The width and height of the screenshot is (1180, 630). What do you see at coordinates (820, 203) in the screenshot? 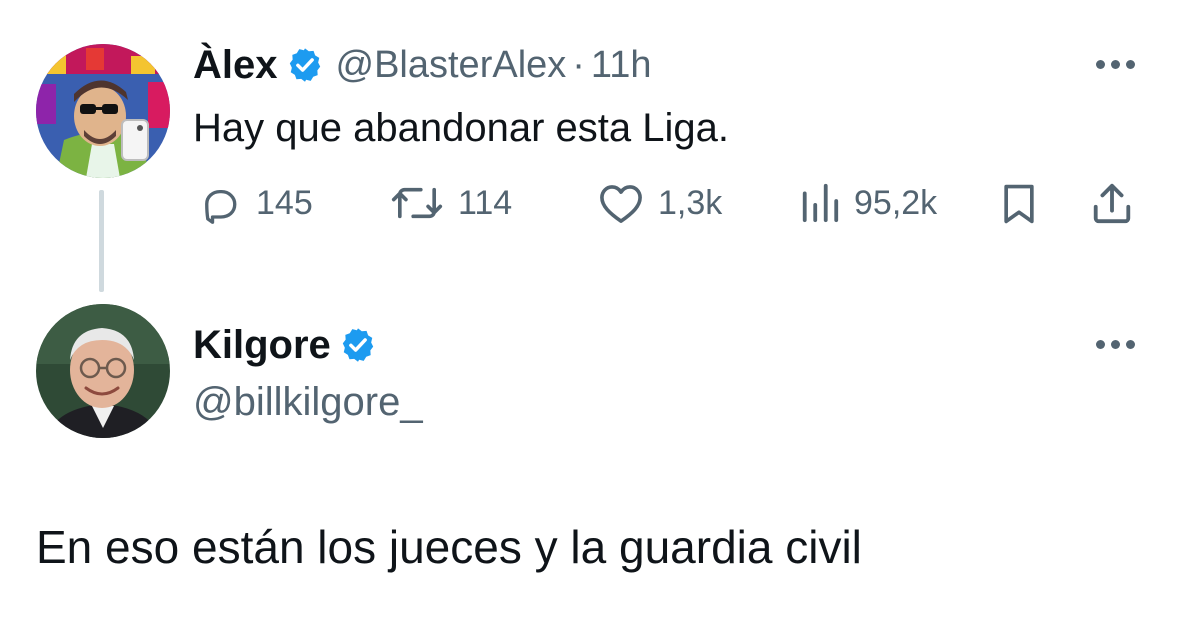
I see `views-icon` at bounding box center [820, 203].